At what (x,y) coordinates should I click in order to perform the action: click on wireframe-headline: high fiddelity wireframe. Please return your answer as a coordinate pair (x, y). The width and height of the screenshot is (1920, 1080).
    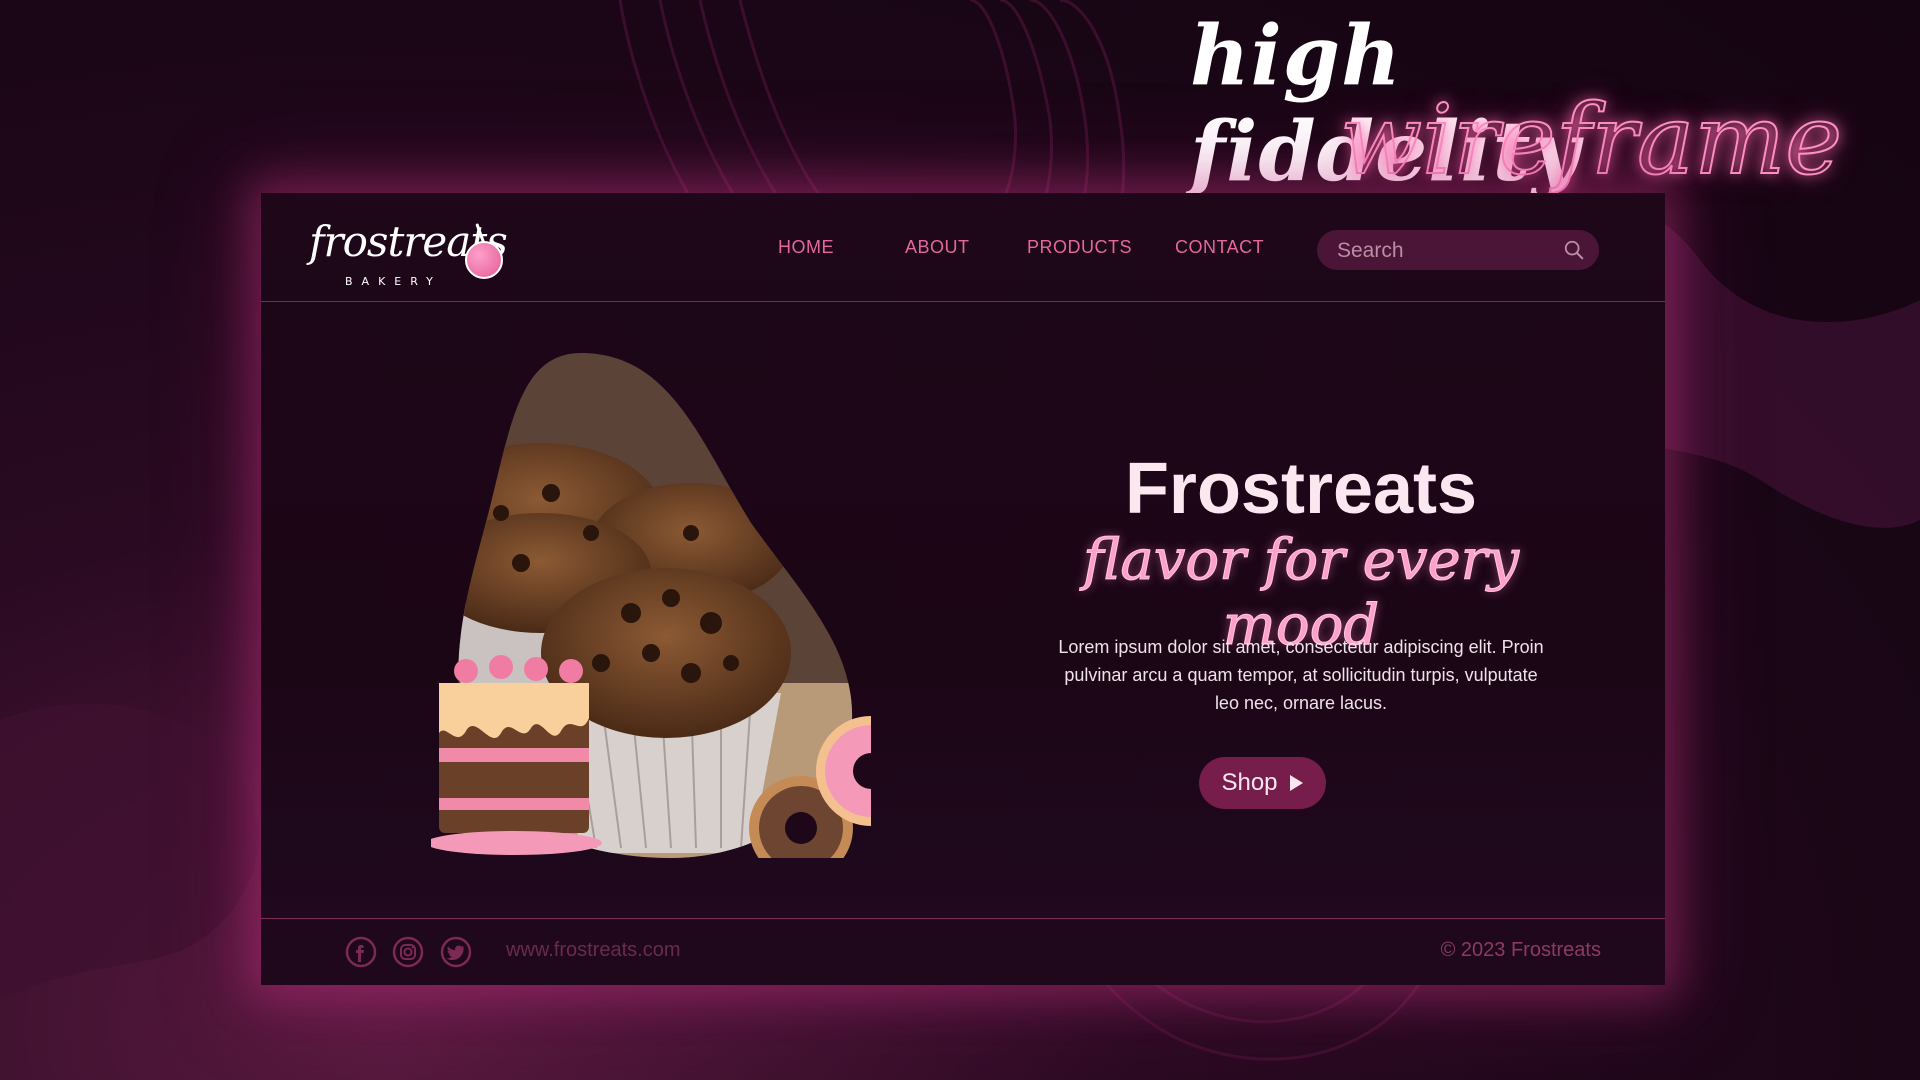
    Looking at the image, I should click on (1471, 104).